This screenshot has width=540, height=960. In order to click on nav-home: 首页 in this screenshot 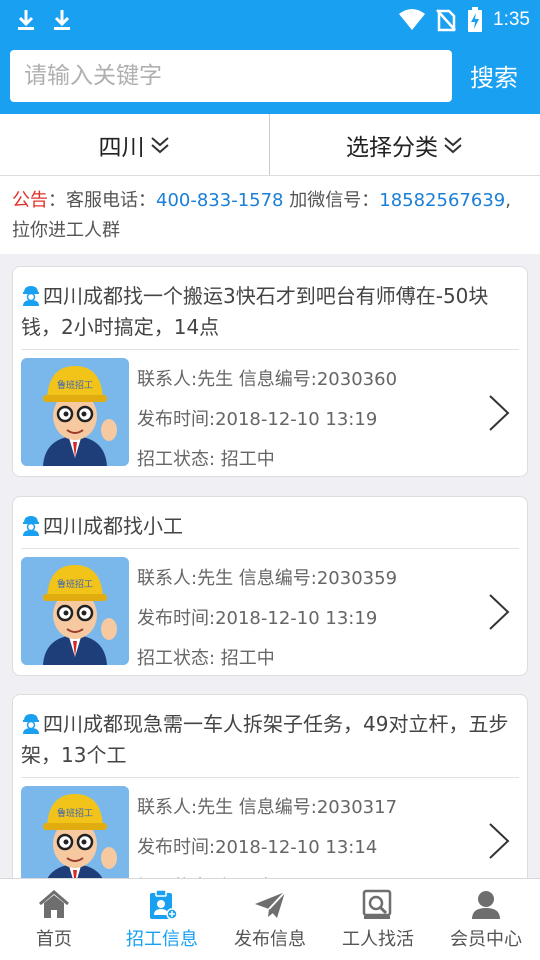, I will do `click(54, 919)`.